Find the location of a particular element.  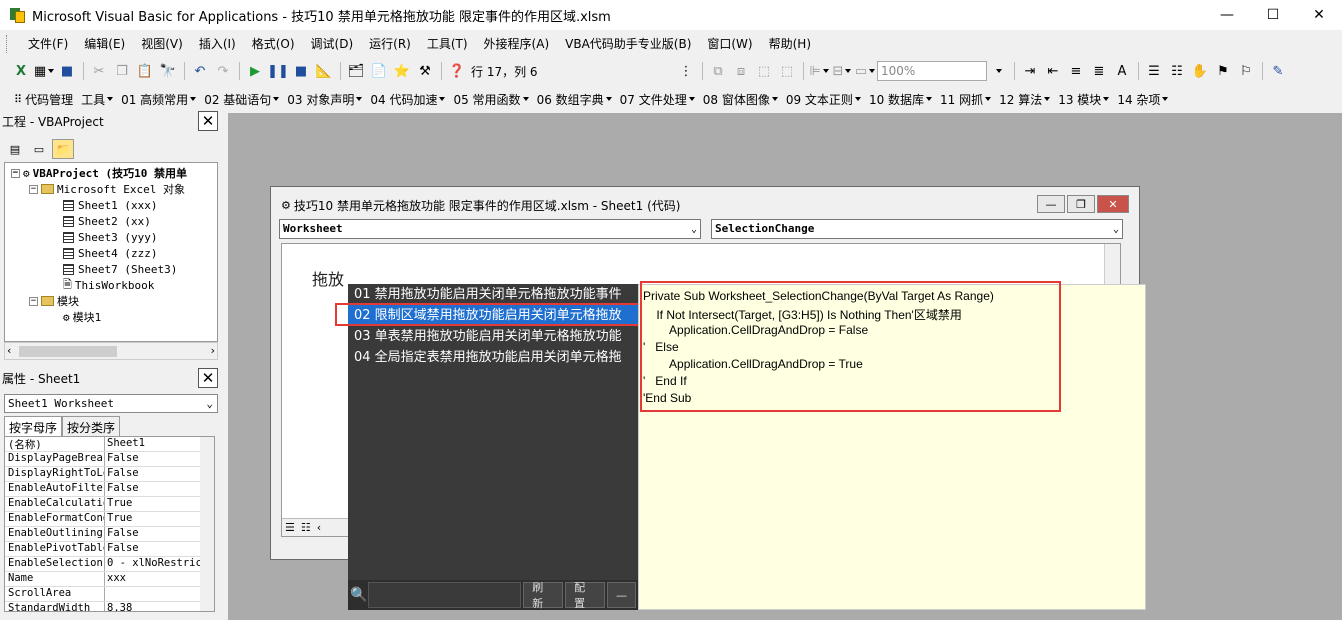

prop-row: DisplayPageBreak False is located at coordinates (109, 459).